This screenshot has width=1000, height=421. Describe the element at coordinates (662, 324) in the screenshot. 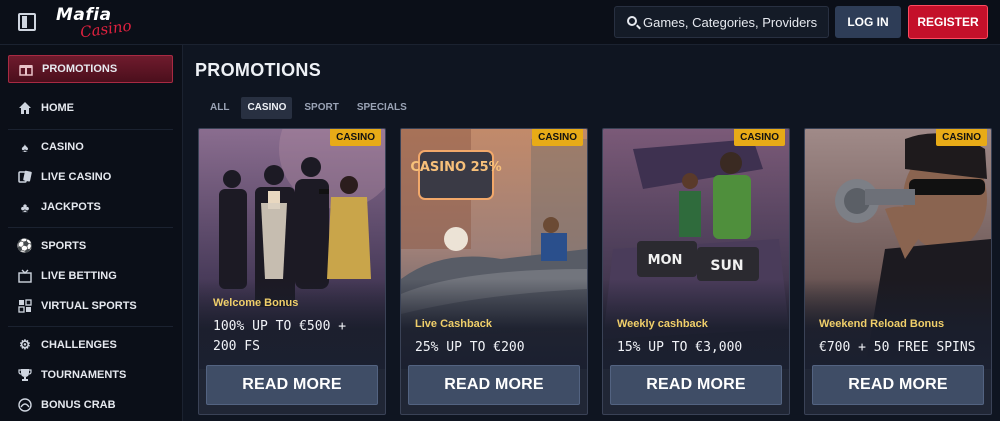

I see `card-subtitle: Weekly cashback` at that location.